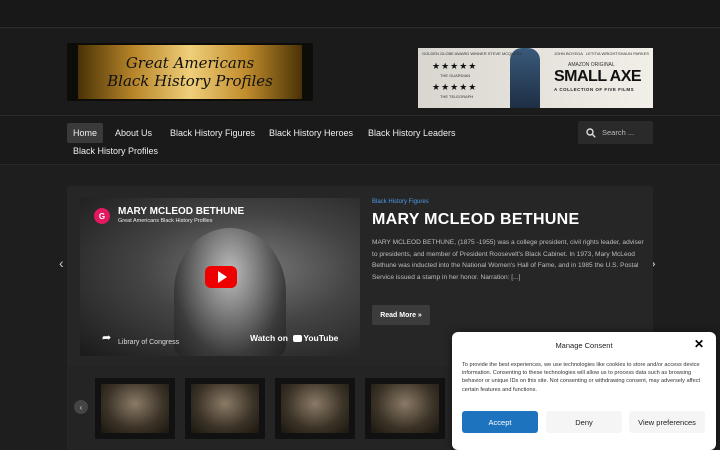 The width and height of the screenshot is (720, 450). What do you see at coordinates (102, 216) in the screenshot?
I see `channel-avatar: G` at bounding box center [102, 216].